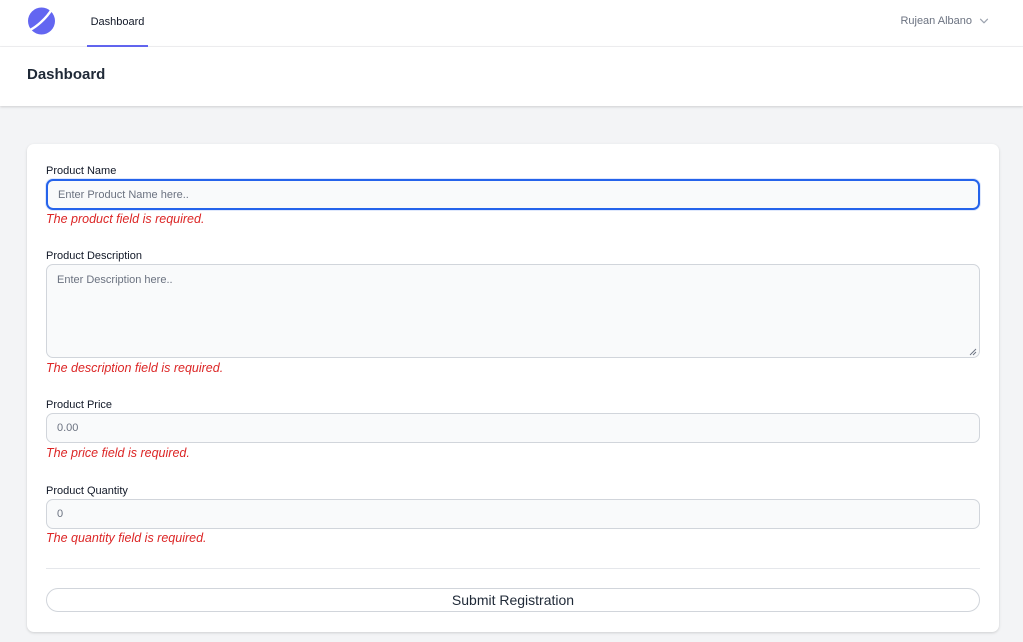 The image size is (1023, 642). I want to click on form-divider, so click(513, 568).